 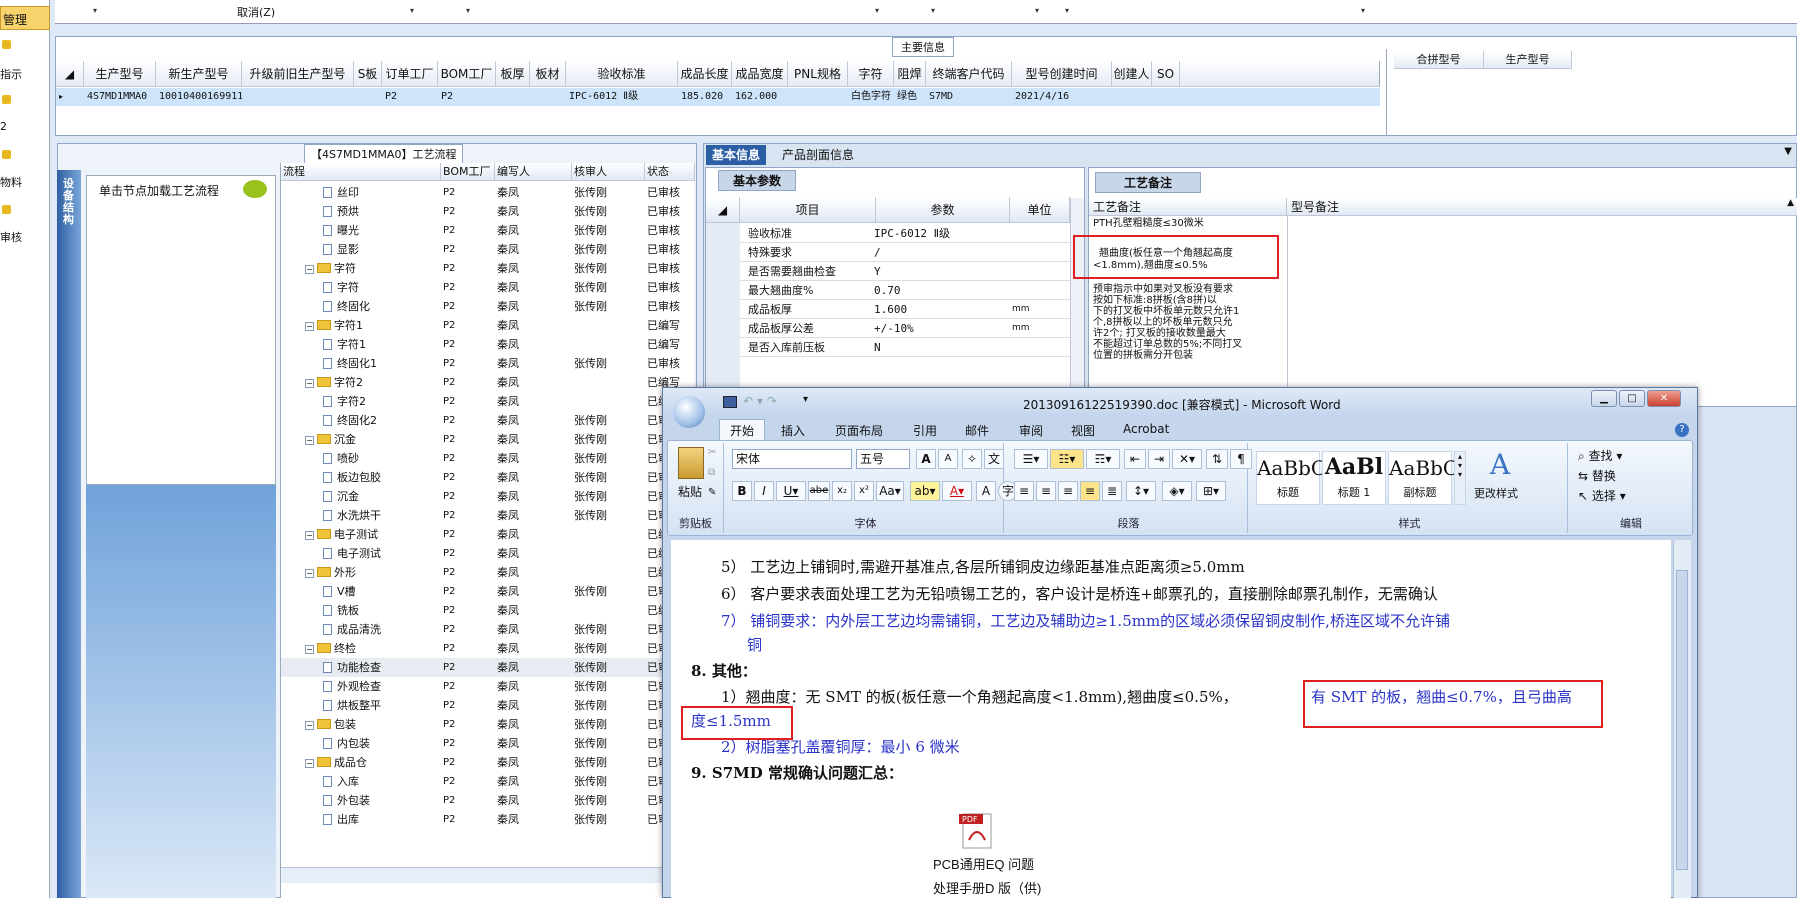 I want to click on scroll-up-icon: ▲, so click(x=1790, y=203).